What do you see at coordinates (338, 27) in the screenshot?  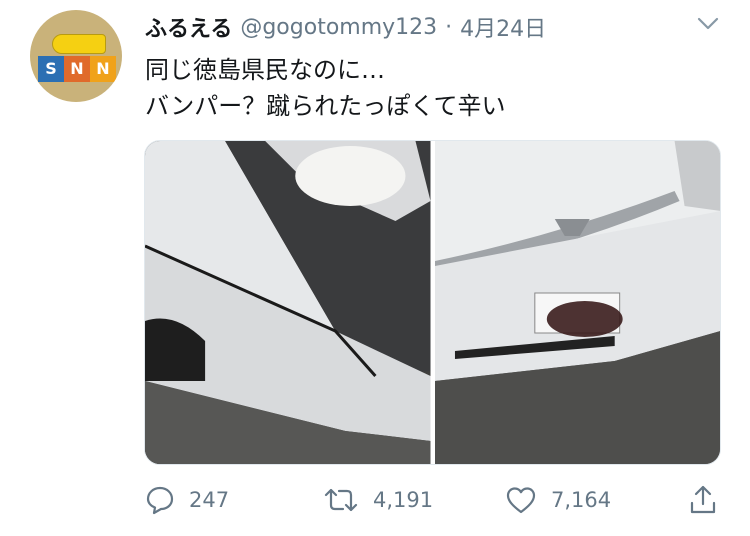 I see `author-handle: @gogotommy123` at bounding box center [338, 27].